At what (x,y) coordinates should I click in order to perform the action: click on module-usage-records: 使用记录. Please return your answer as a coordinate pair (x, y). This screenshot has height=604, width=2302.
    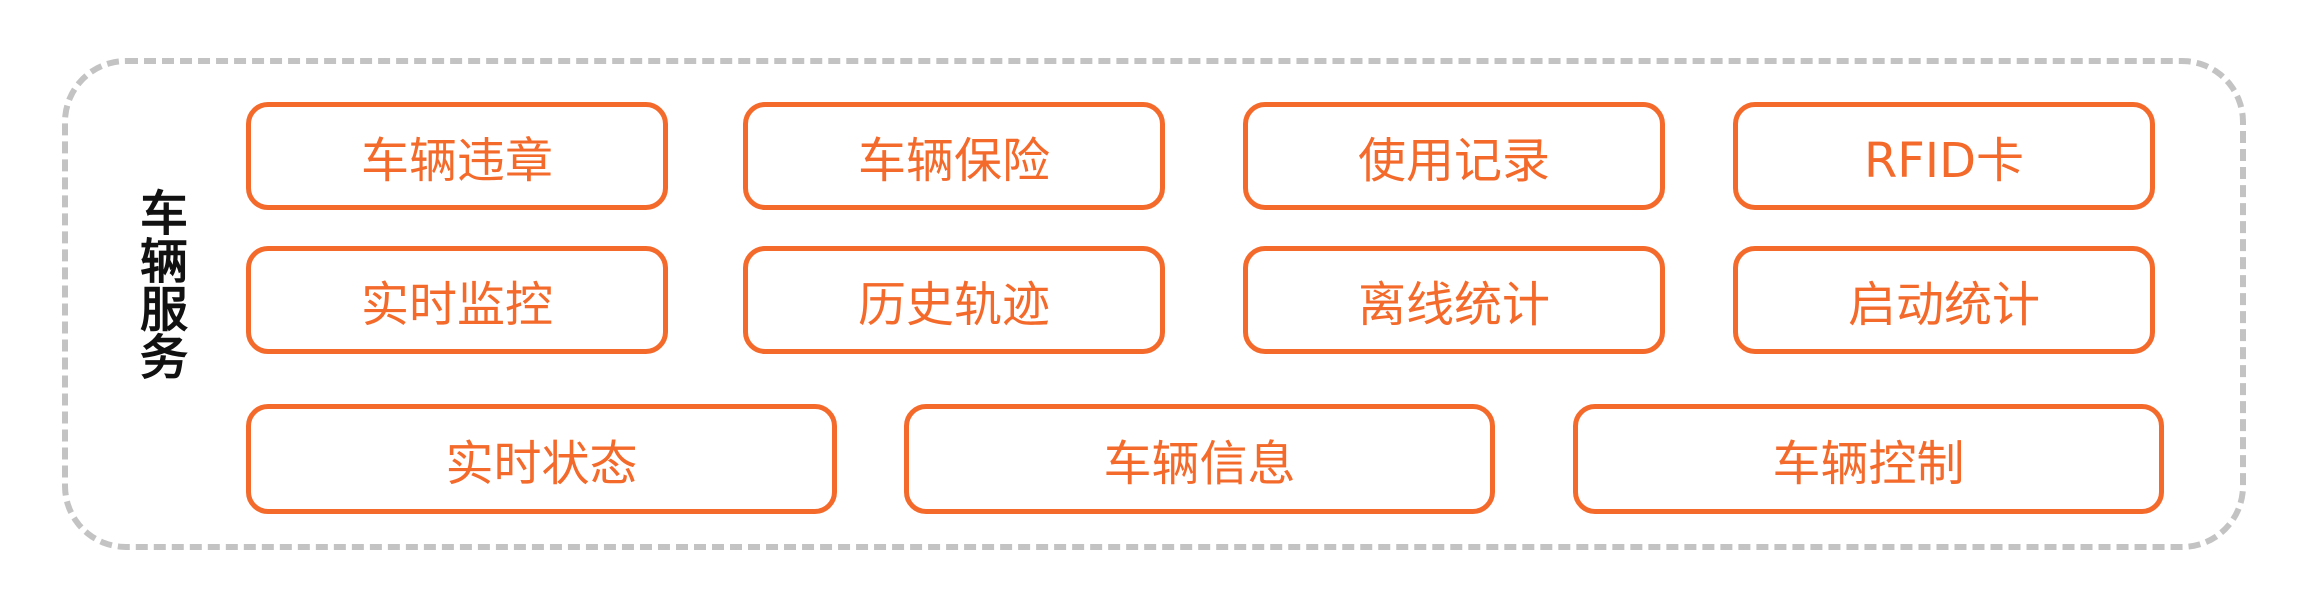
    Looking at the image, I should click on (1454, 156).